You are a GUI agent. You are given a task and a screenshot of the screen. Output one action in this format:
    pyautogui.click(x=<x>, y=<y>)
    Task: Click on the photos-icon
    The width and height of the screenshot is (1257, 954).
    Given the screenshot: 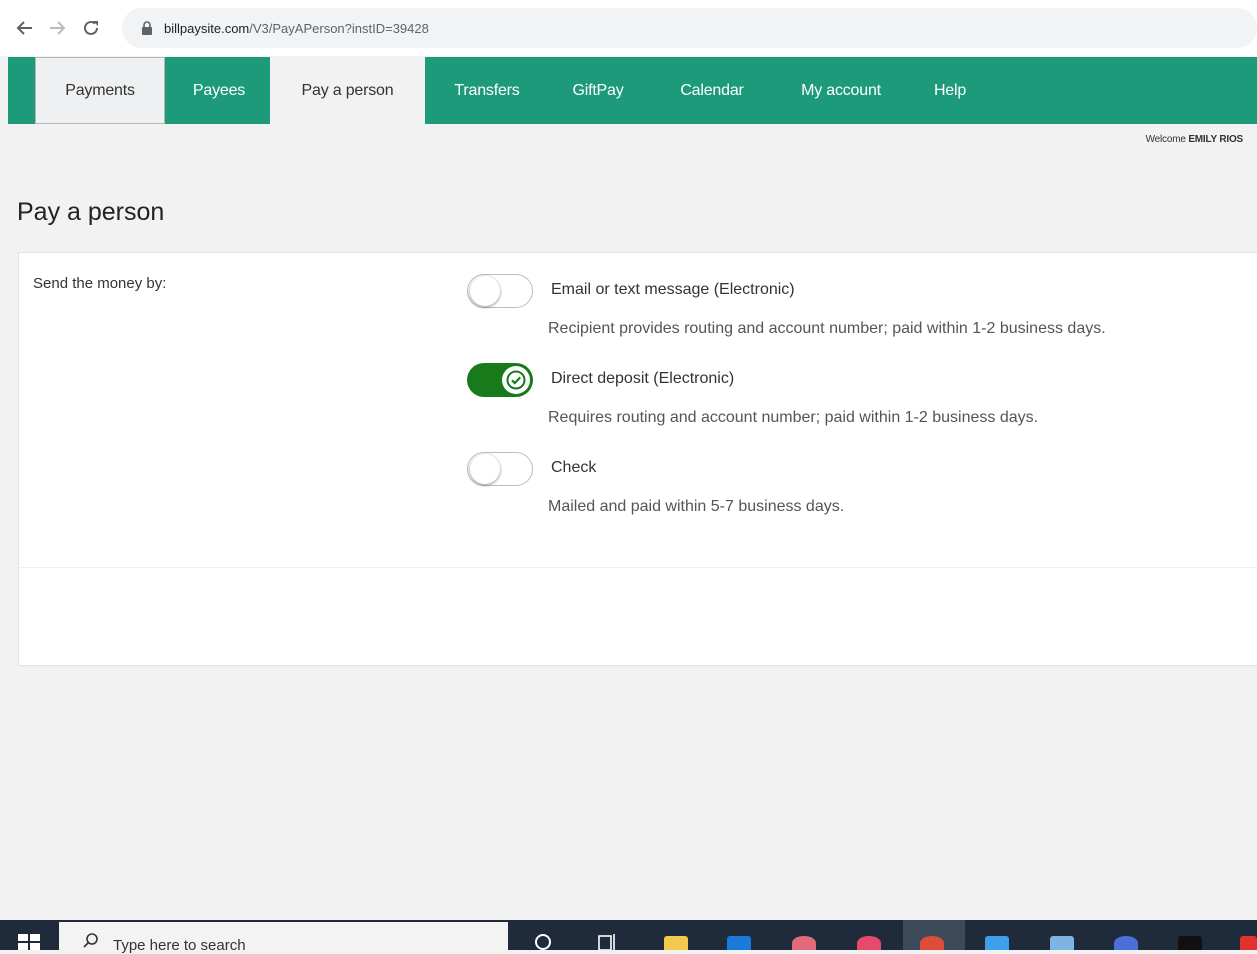 What is the action you would take?
    pyautogui.click(x=997, y=943)
    